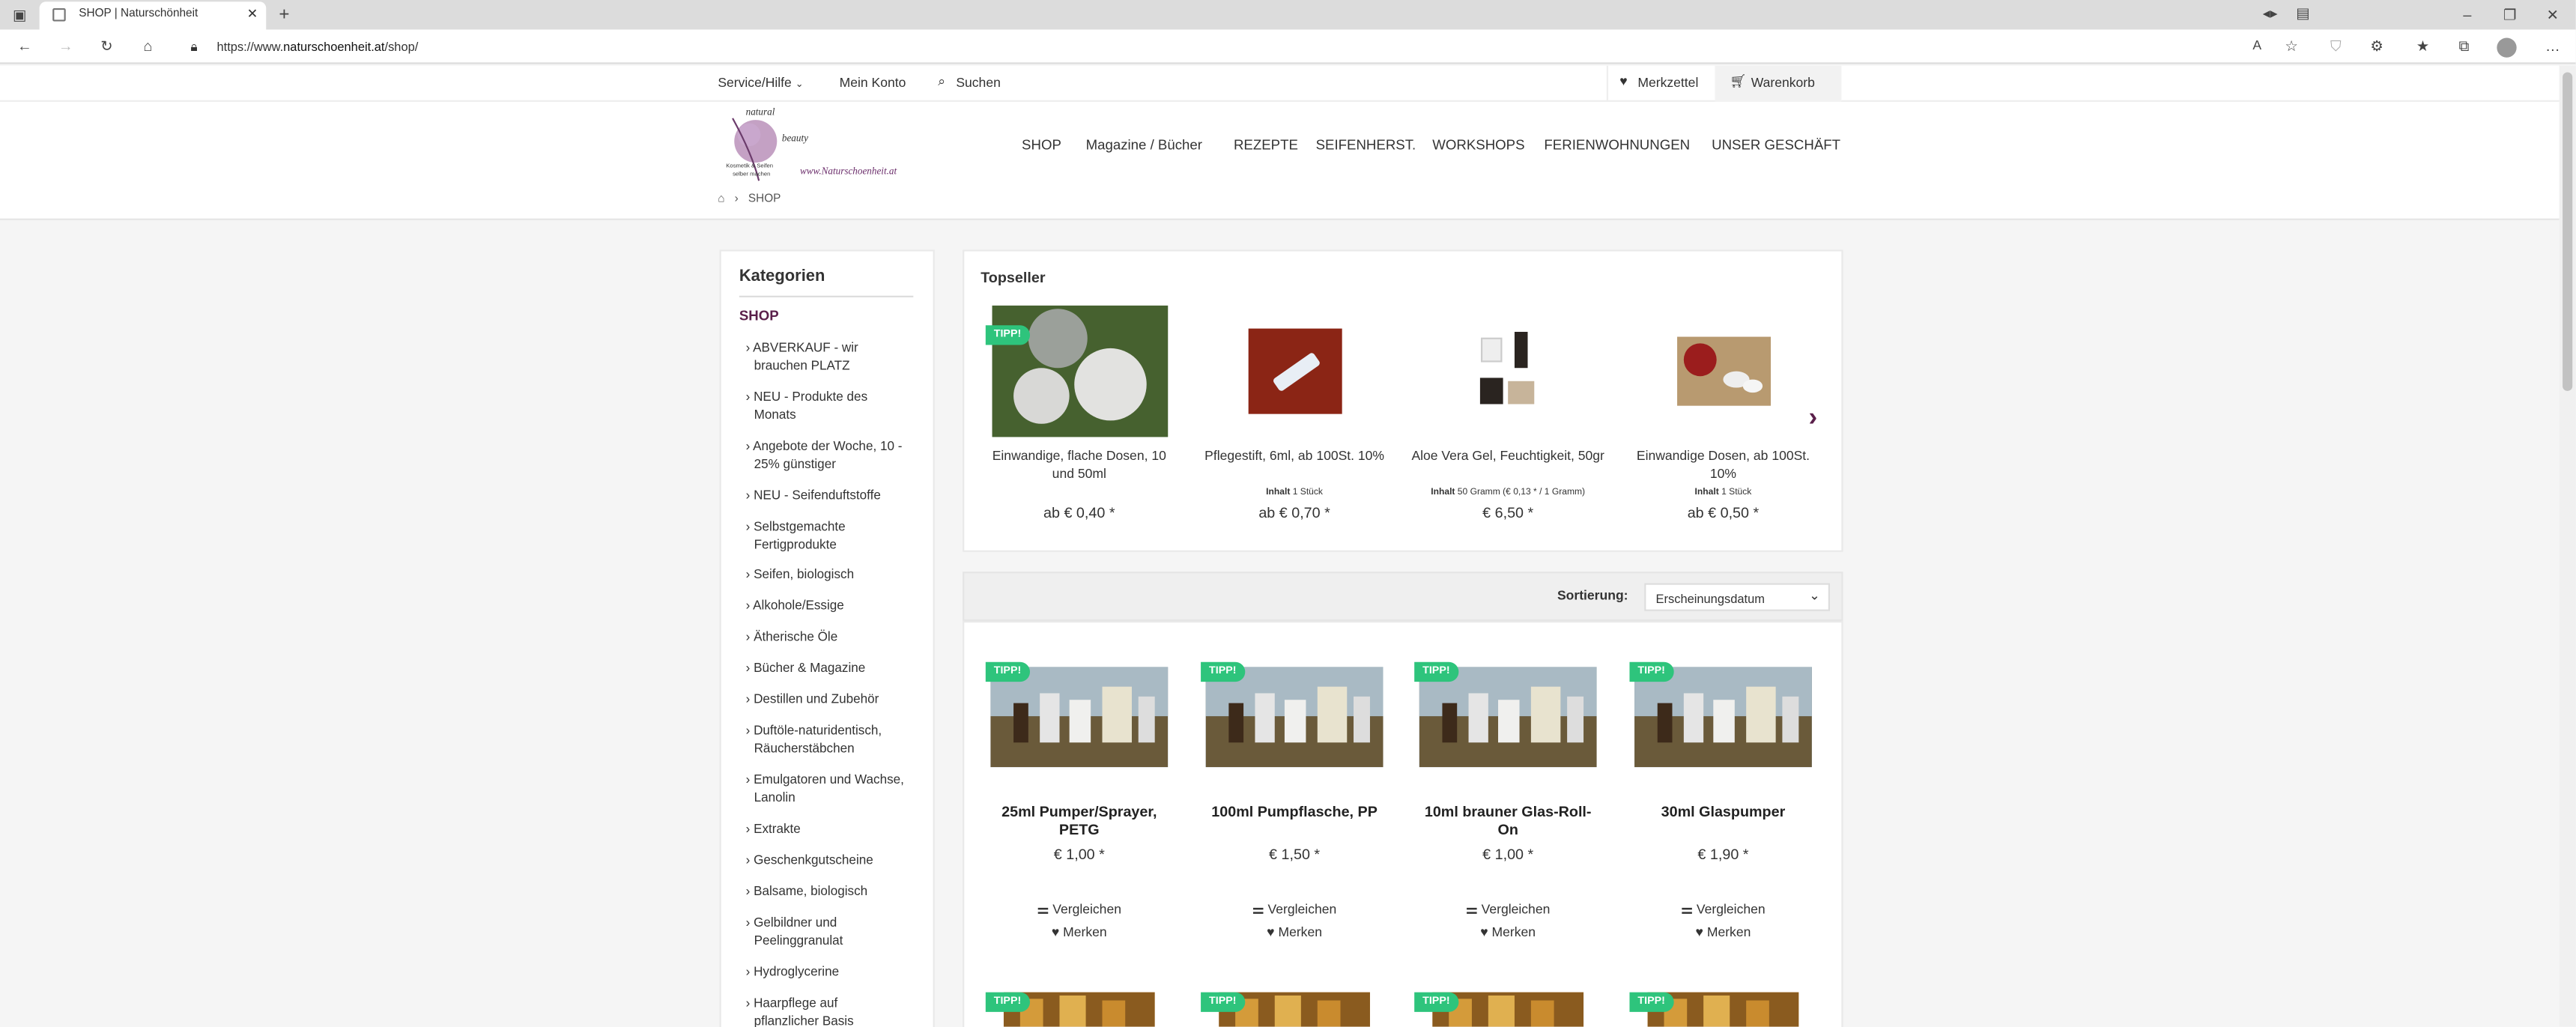 The width and height of the screenshot is (2576, 1027). What do you see at coordinates (1079, 821) in the screenshot?
I see `product-name: 25ml Pumper/Sprayer, PETG` at bounding box center [1079, 821].